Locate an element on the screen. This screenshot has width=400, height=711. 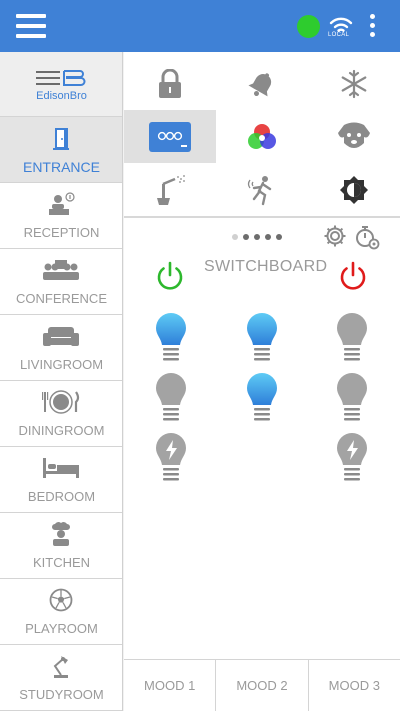
sprinkler-icon is located at coordinates (171, 189).